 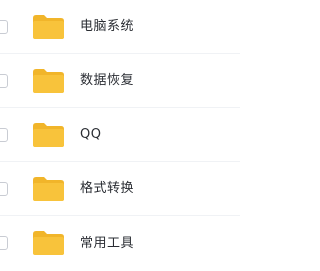 I want to click on list-item: 格式转换, so click(x=120, y=189).